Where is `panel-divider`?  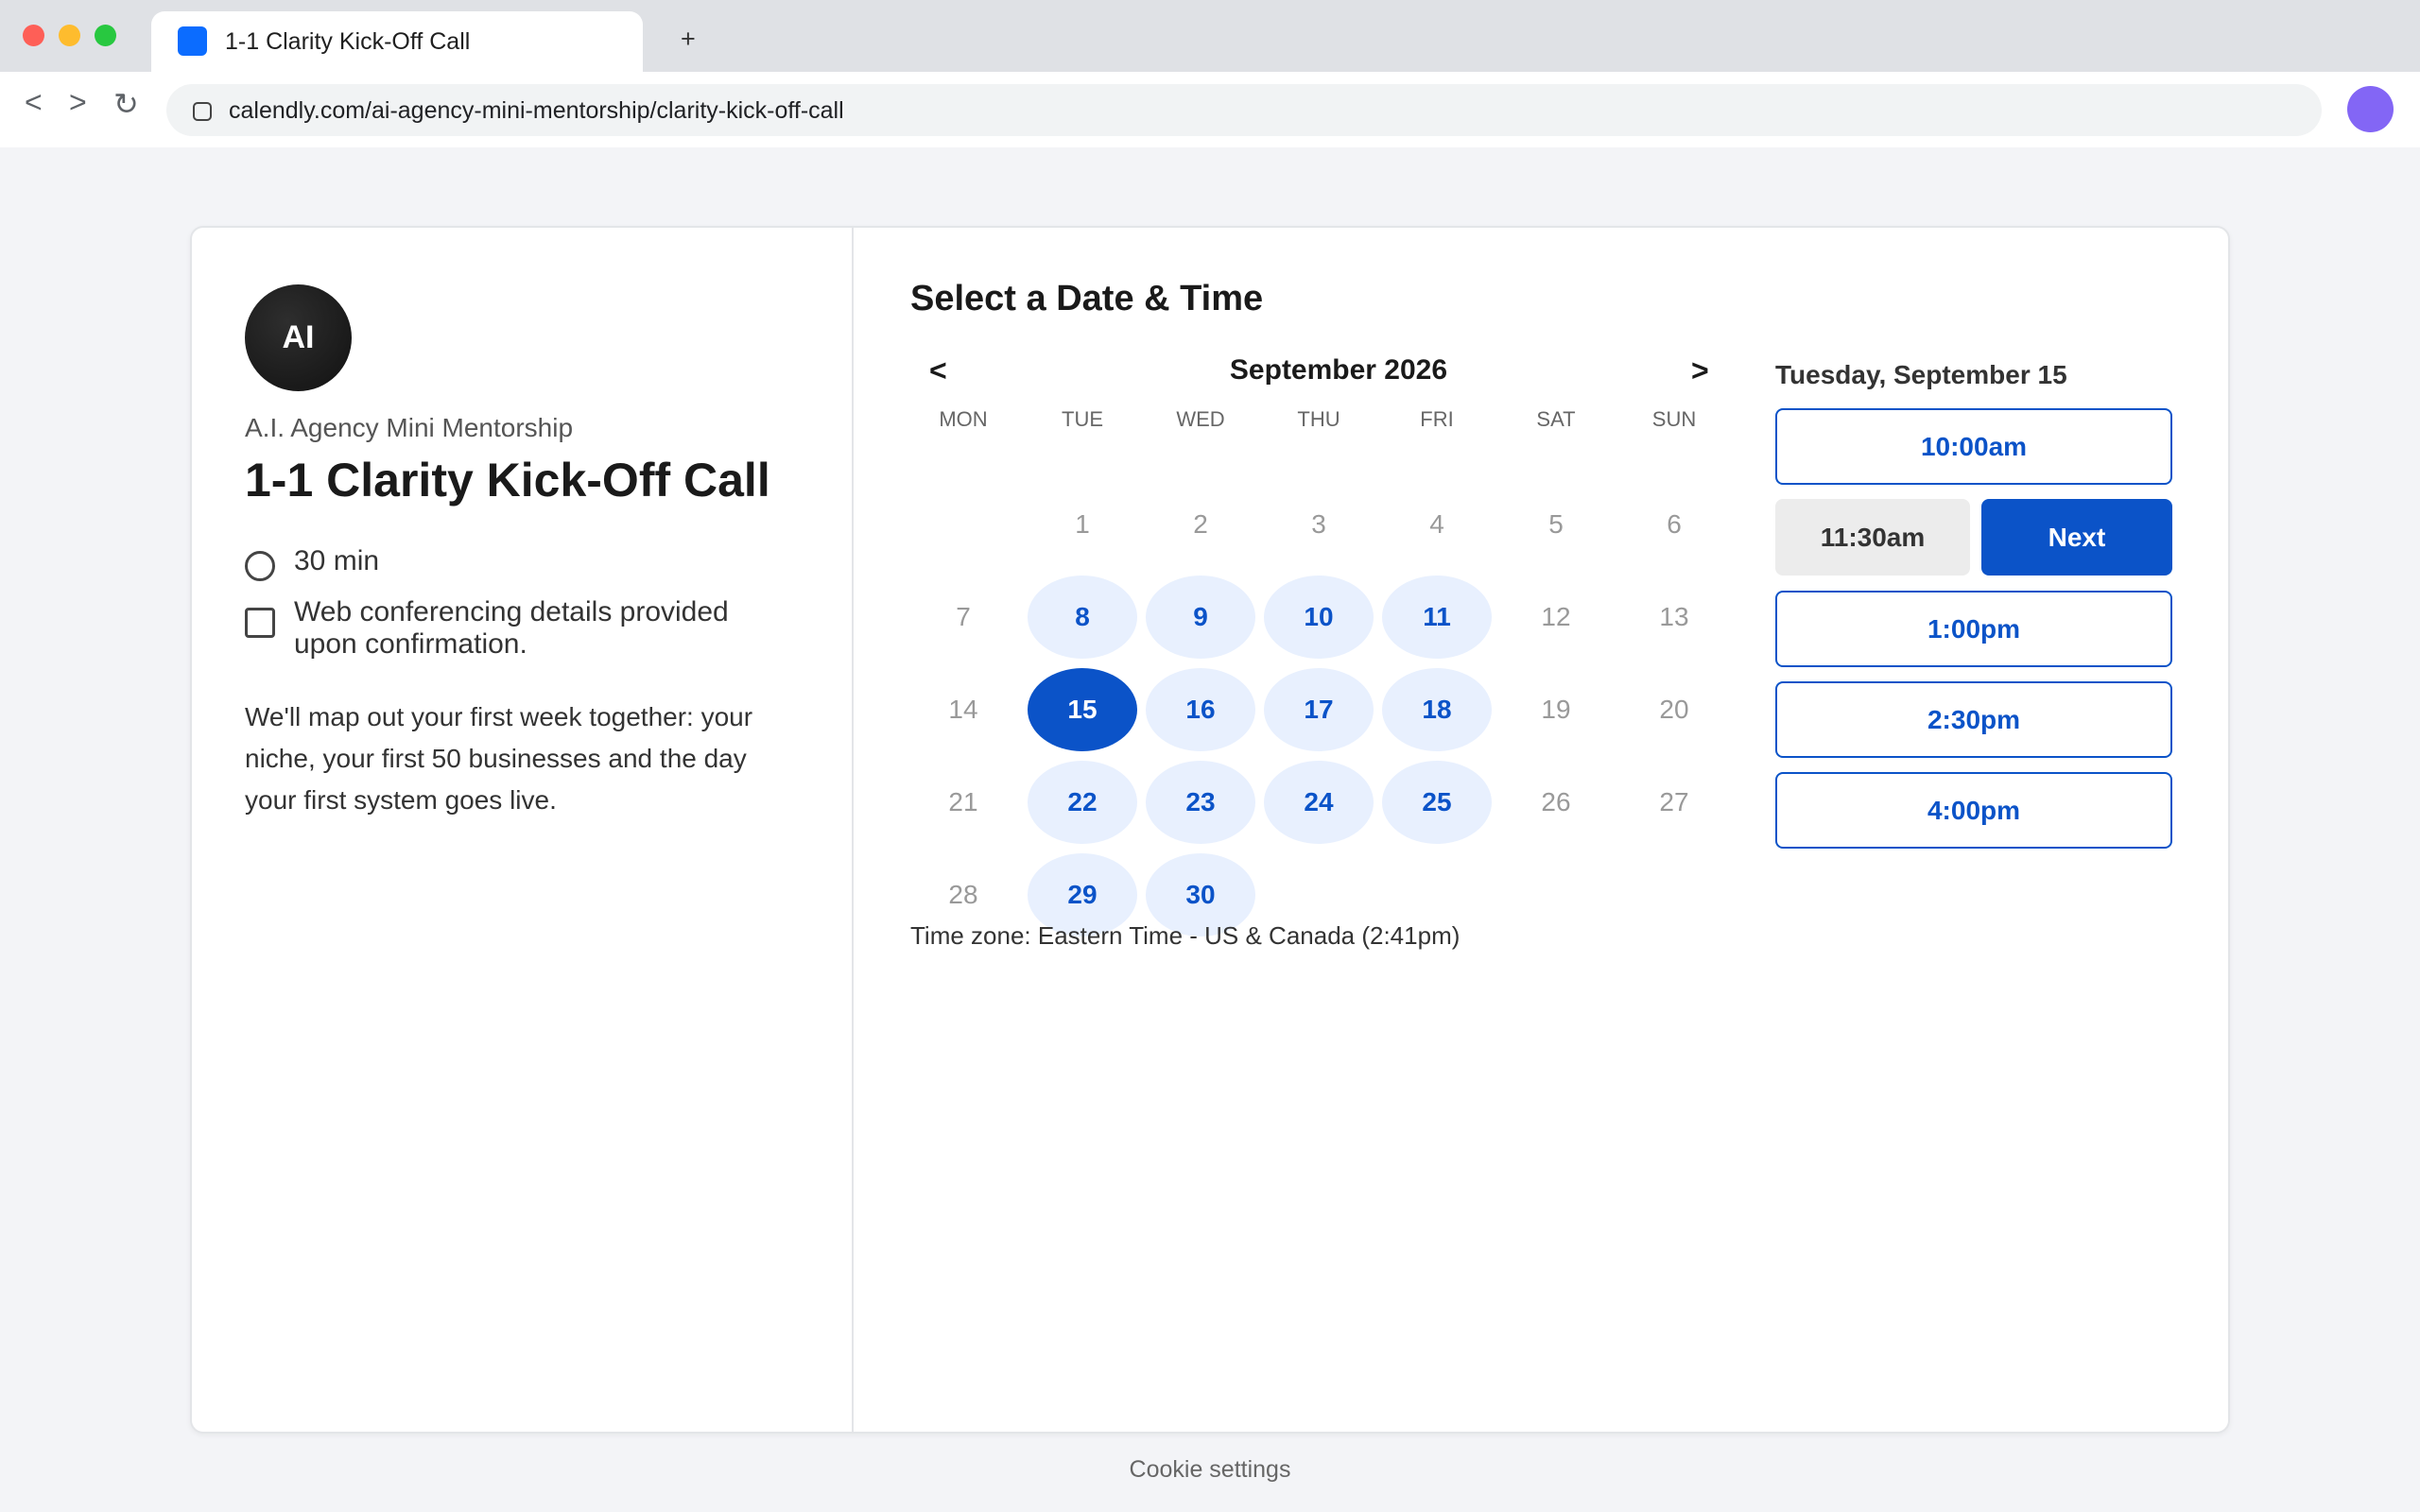
panel-divider is located at coordinates (853, 830).